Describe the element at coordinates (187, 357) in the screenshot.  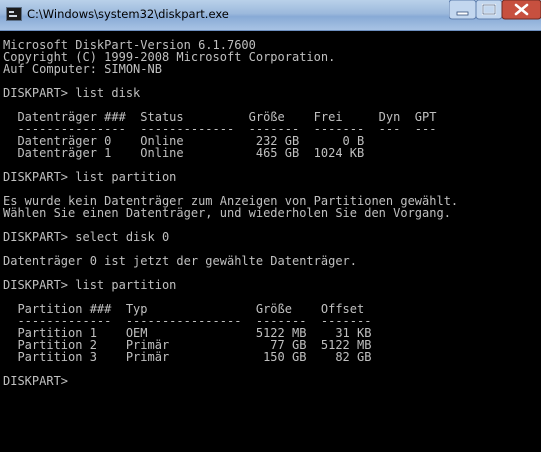
I see `console-line: Partition 3 Primär 150 GB 82 GB` at that location.